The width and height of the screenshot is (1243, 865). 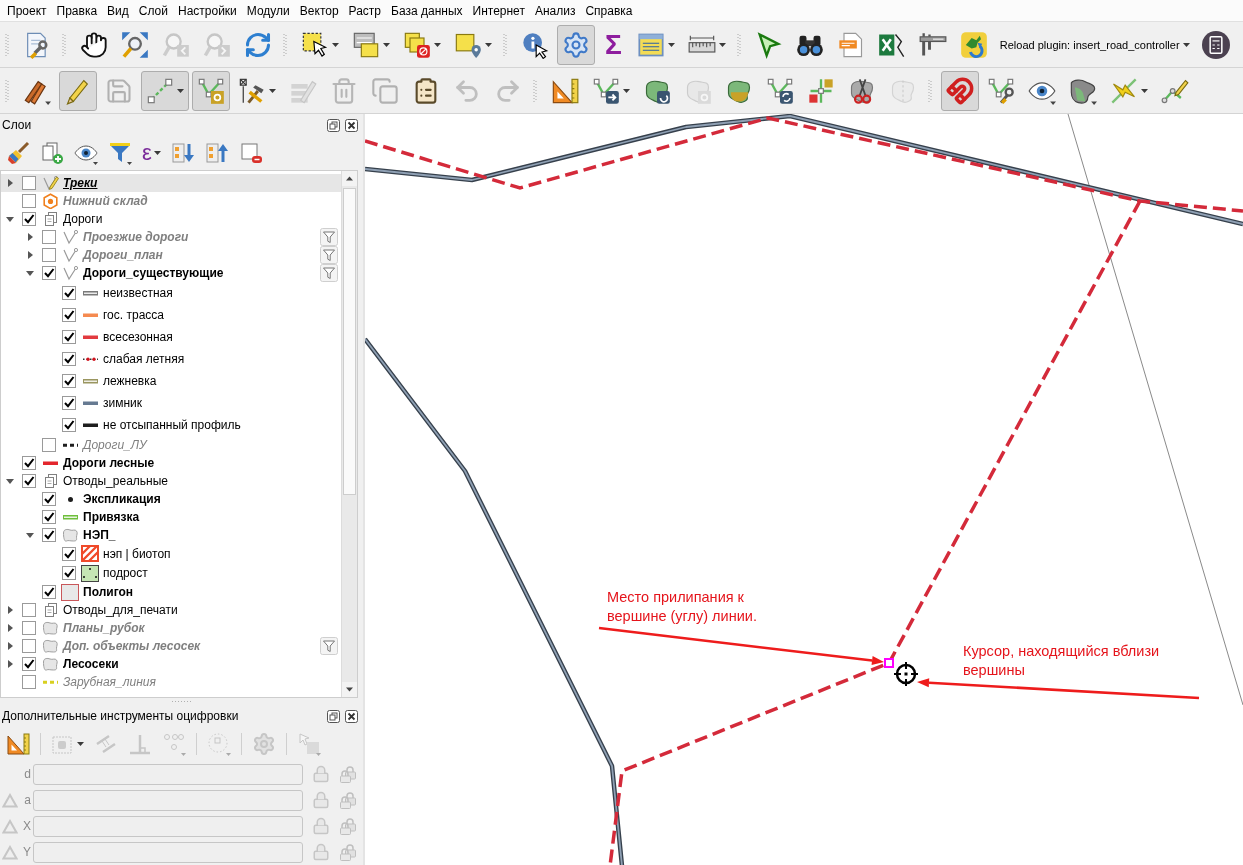 I want to click on layer-row: нэп | биотоп, so click(x=171, y=554).